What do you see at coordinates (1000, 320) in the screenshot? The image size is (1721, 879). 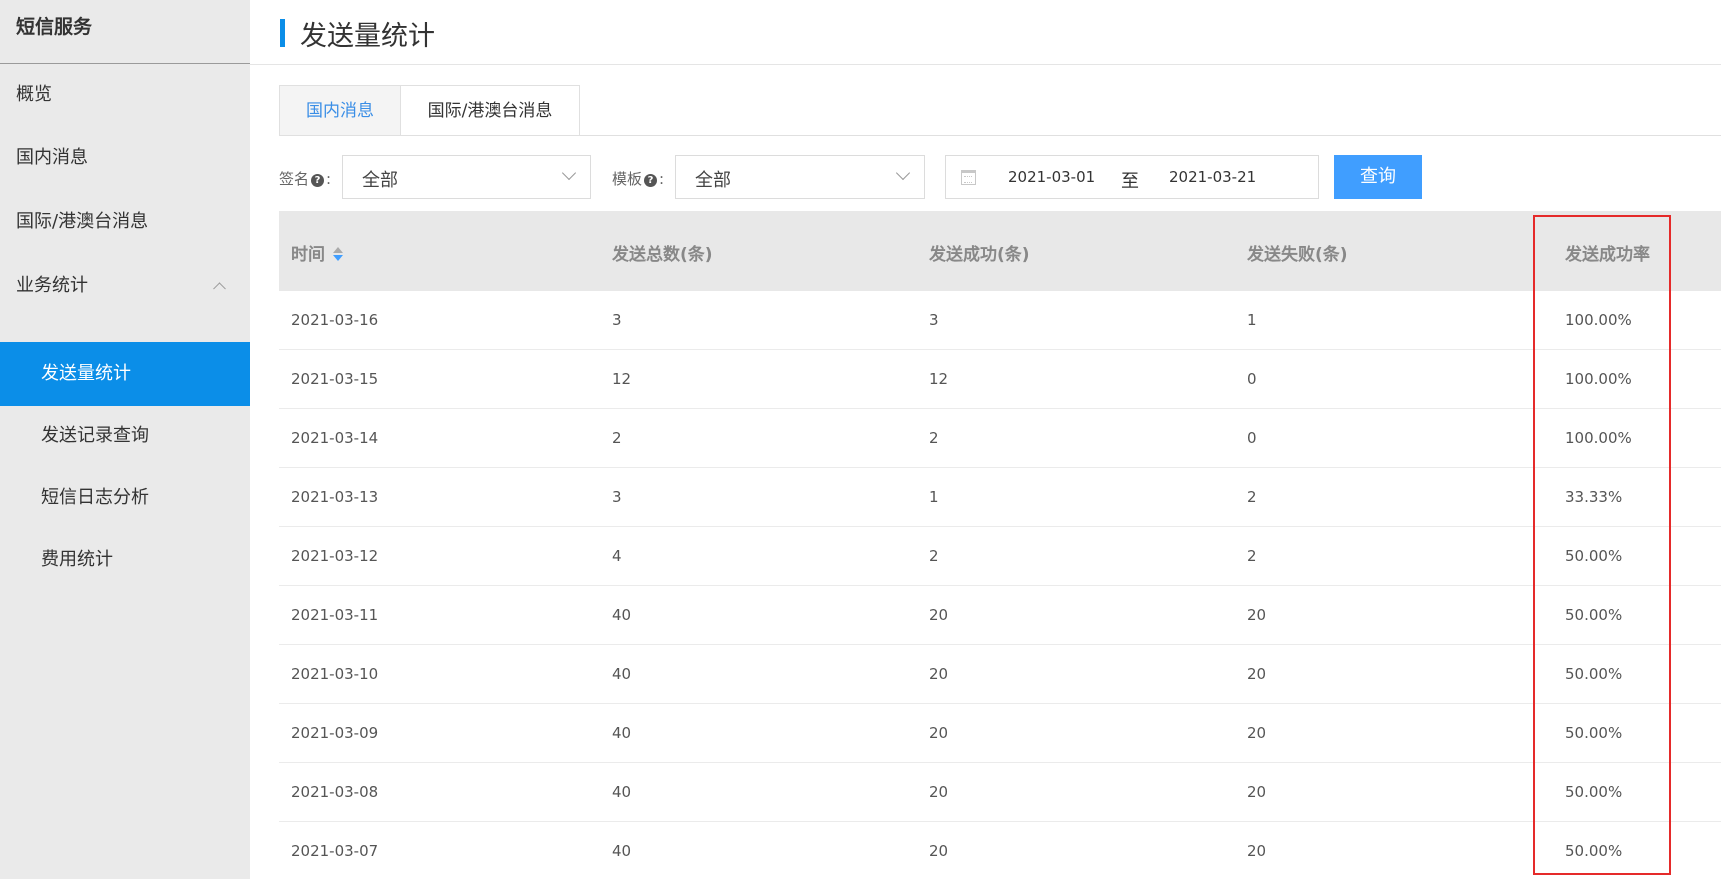 I see `table-row: 2021-03-16 3 3 1 100.00%` at bounding box center [1000, 320].